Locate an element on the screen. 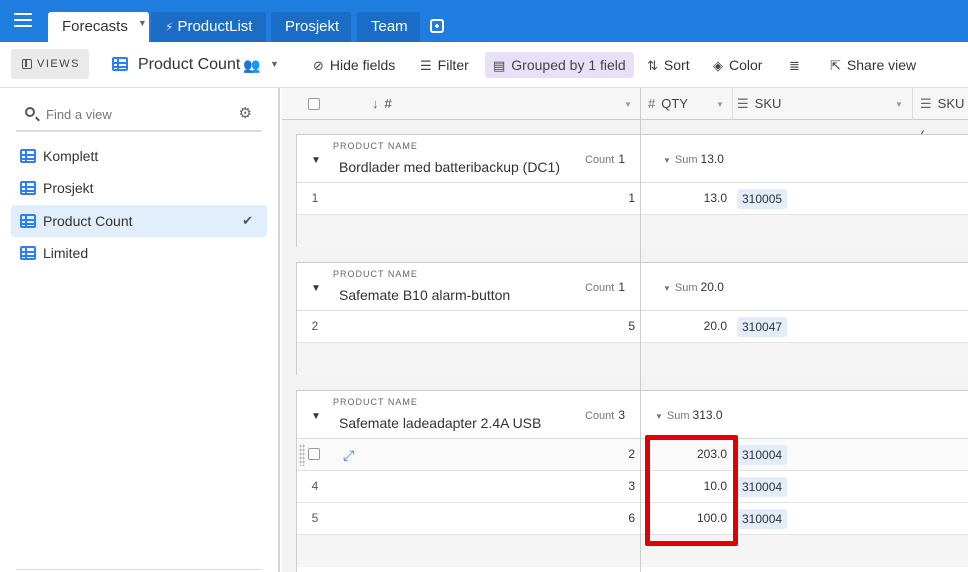 The height and width of the screenshot is (572, 968). group-sum: ▼ Sum 20.0 is located at coordinates (693, 287).